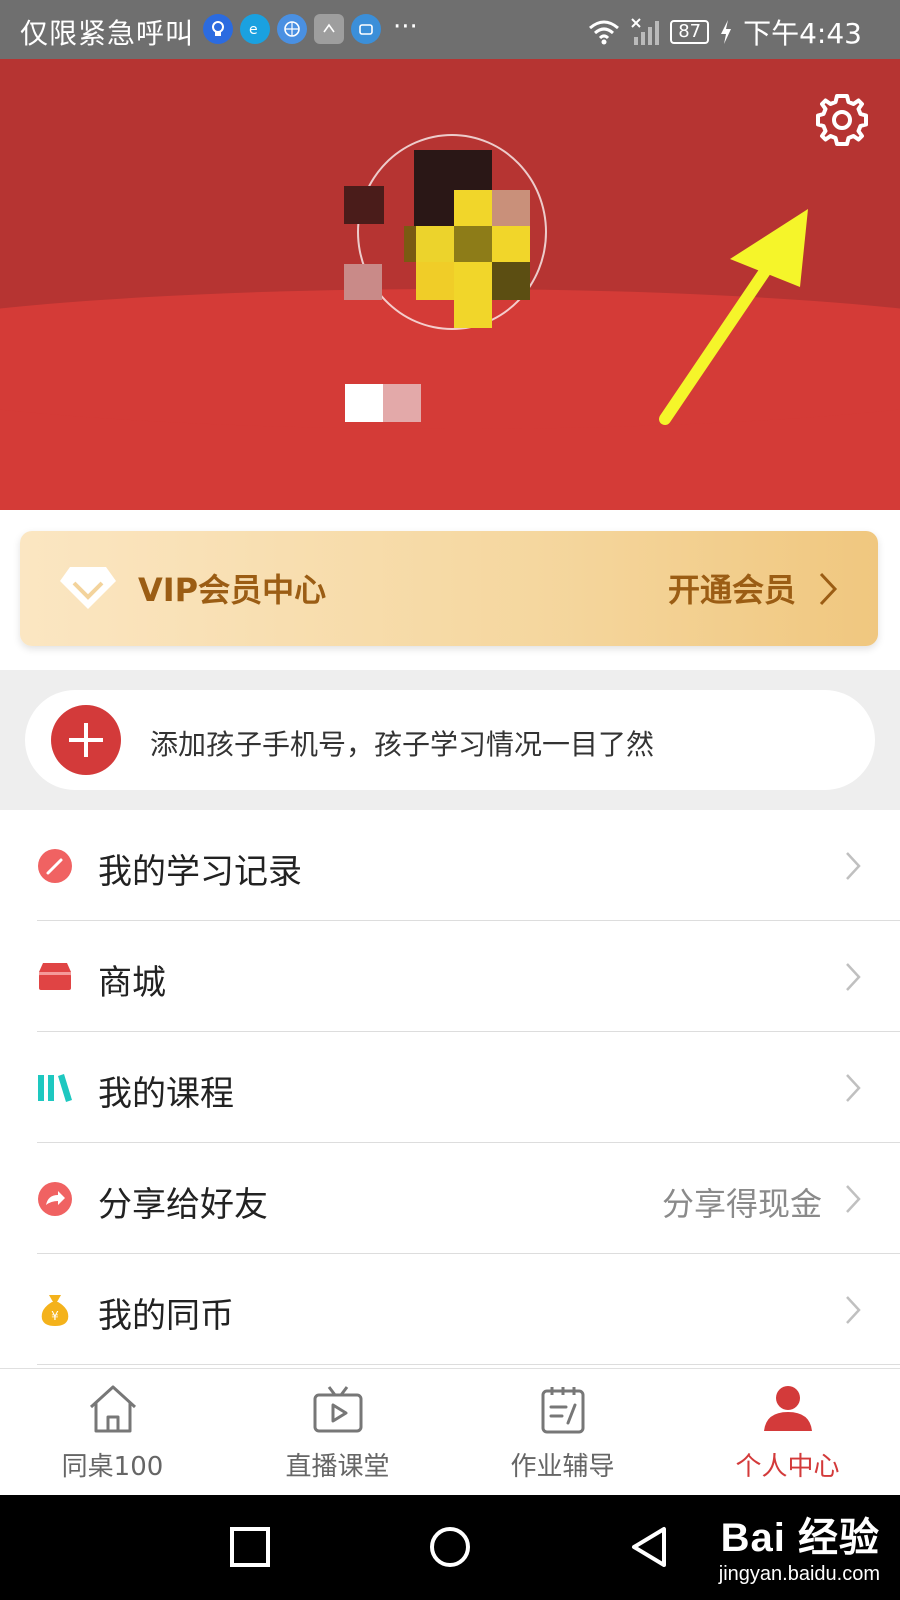 This screenshot has height=1600, width=900. Describe the element at coordinates (645, 31) in the screenshot. I see `no-signal-icon` at that location.